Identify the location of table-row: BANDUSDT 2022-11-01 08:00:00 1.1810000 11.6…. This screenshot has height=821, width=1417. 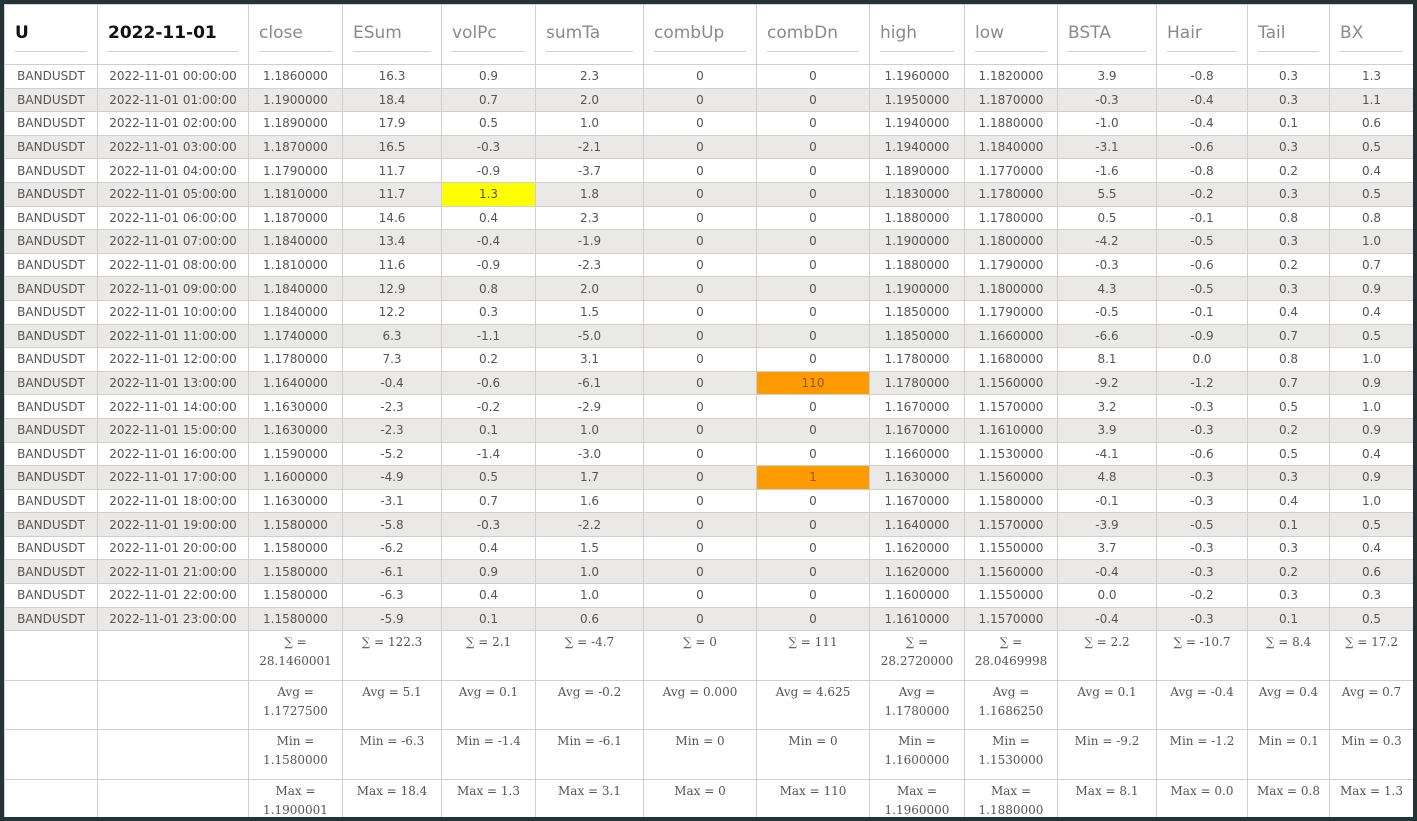
(708, 265).